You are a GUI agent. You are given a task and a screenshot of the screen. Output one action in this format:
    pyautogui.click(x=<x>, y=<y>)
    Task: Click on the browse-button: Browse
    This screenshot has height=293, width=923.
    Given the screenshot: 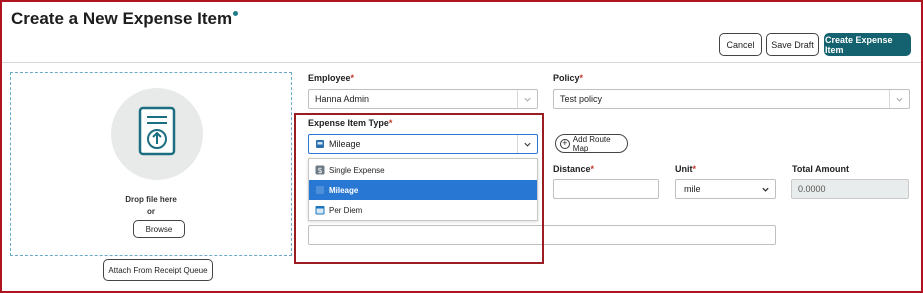 What is the action you would take?
    pyautogui.click(x=159, y=229)
    